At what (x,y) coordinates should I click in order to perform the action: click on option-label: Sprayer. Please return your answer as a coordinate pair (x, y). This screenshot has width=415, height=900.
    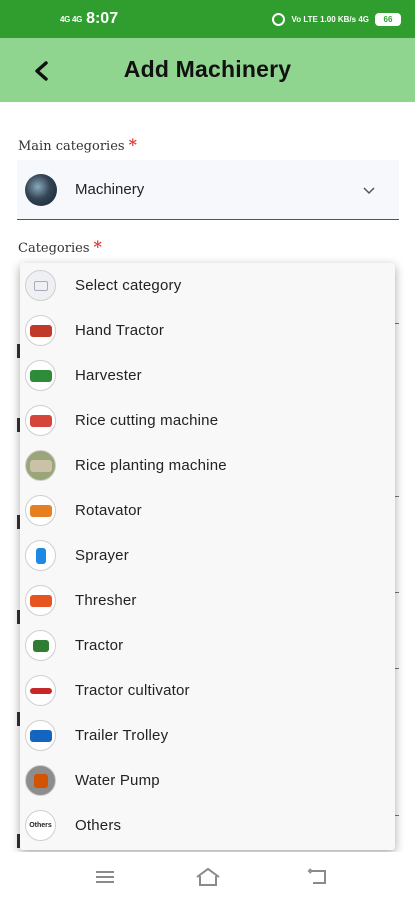
    Looking at the image, I should click on (102, 555).